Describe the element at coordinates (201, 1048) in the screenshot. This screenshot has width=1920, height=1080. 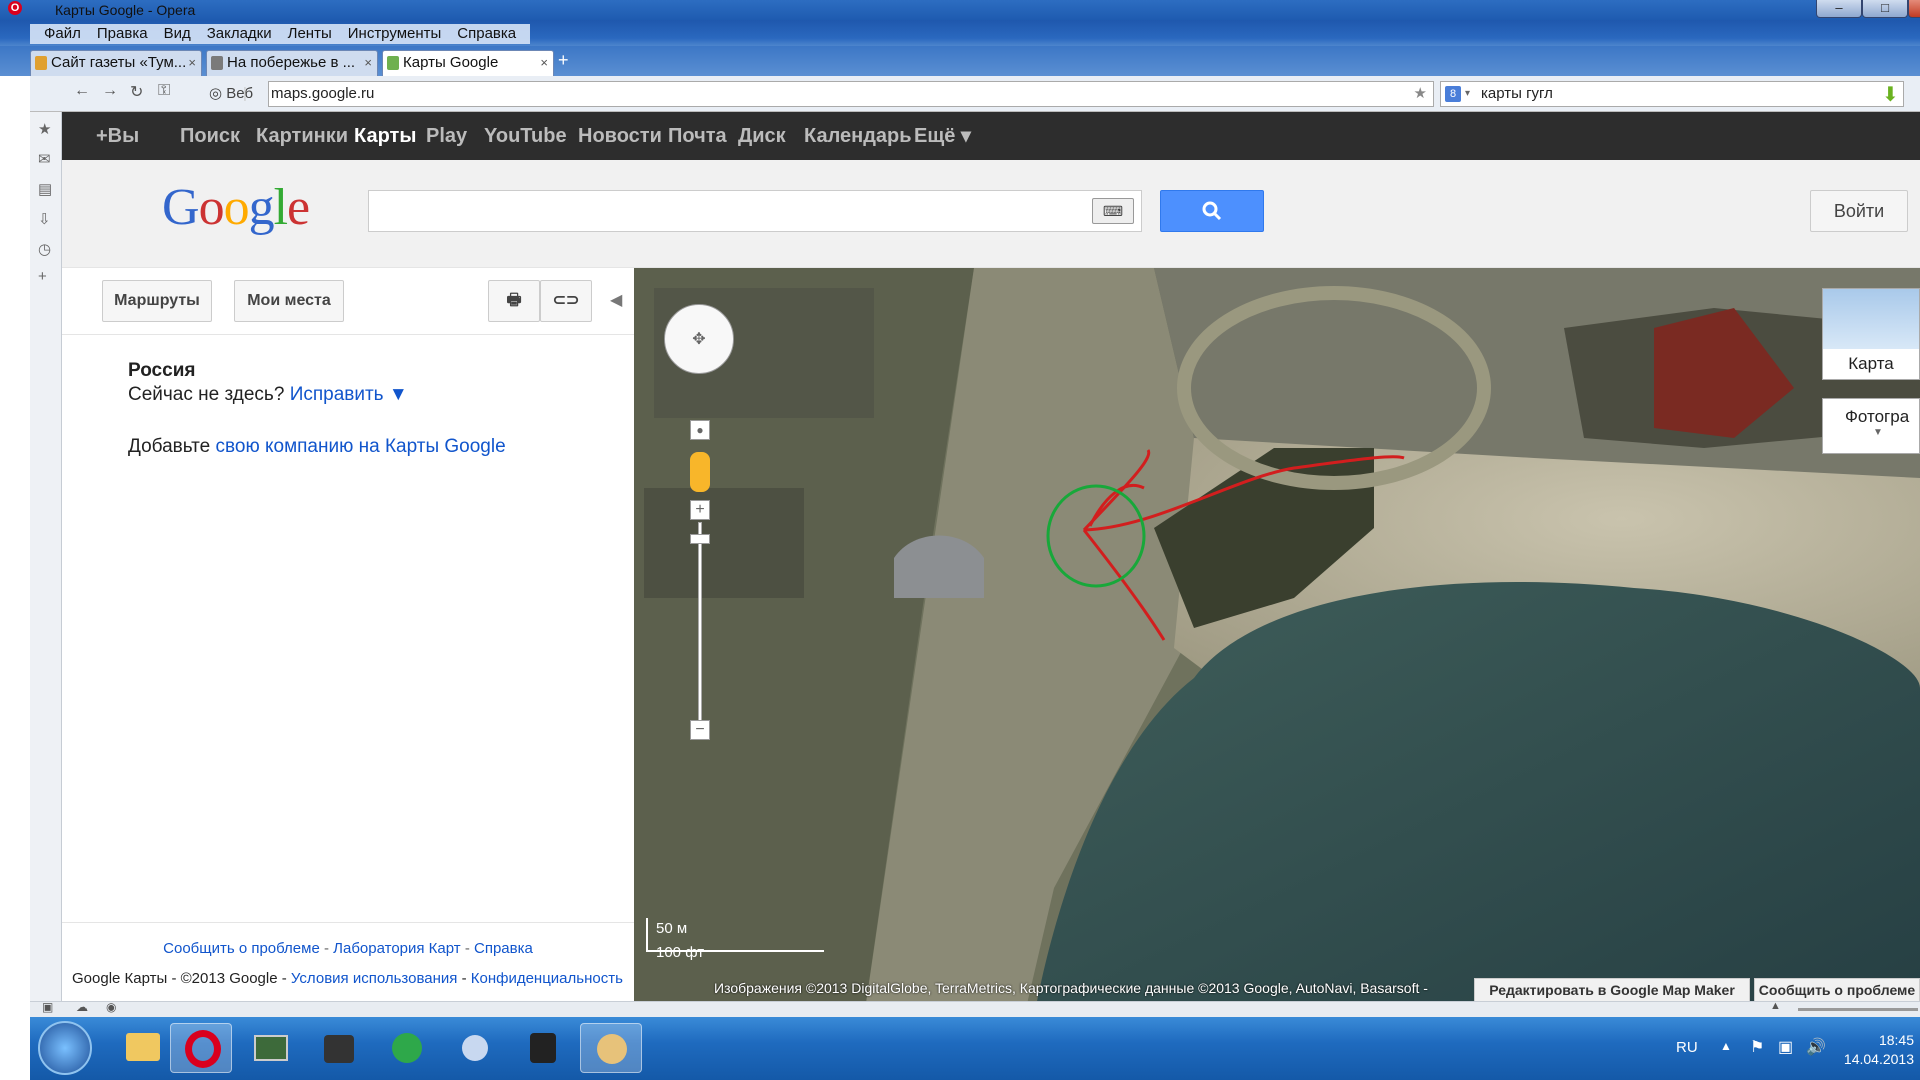
I see `opera-taskbar-icon` at that location.